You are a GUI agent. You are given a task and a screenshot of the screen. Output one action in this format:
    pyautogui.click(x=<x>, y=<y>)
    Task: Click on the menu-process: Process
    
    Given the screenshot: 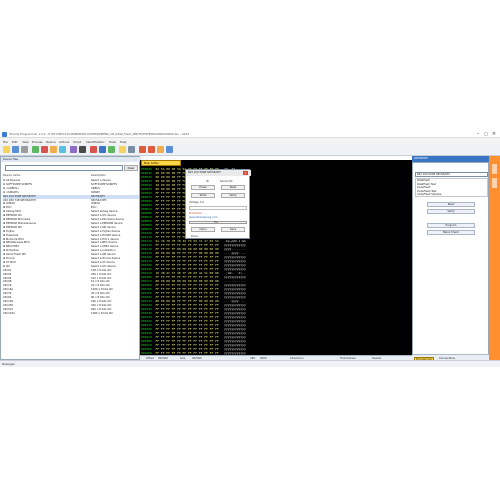 What is the action you would take?
    pyautogui.click(x=37, y=142)
    